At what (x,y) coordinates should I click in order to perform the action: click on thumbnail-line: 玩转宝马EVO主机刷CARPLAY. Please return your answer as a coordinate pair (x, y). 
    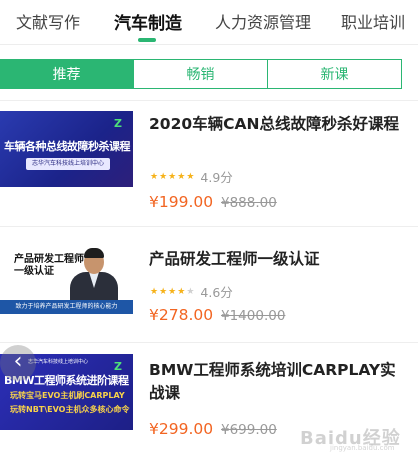
    Looking at the image, I should click on (67, 395).